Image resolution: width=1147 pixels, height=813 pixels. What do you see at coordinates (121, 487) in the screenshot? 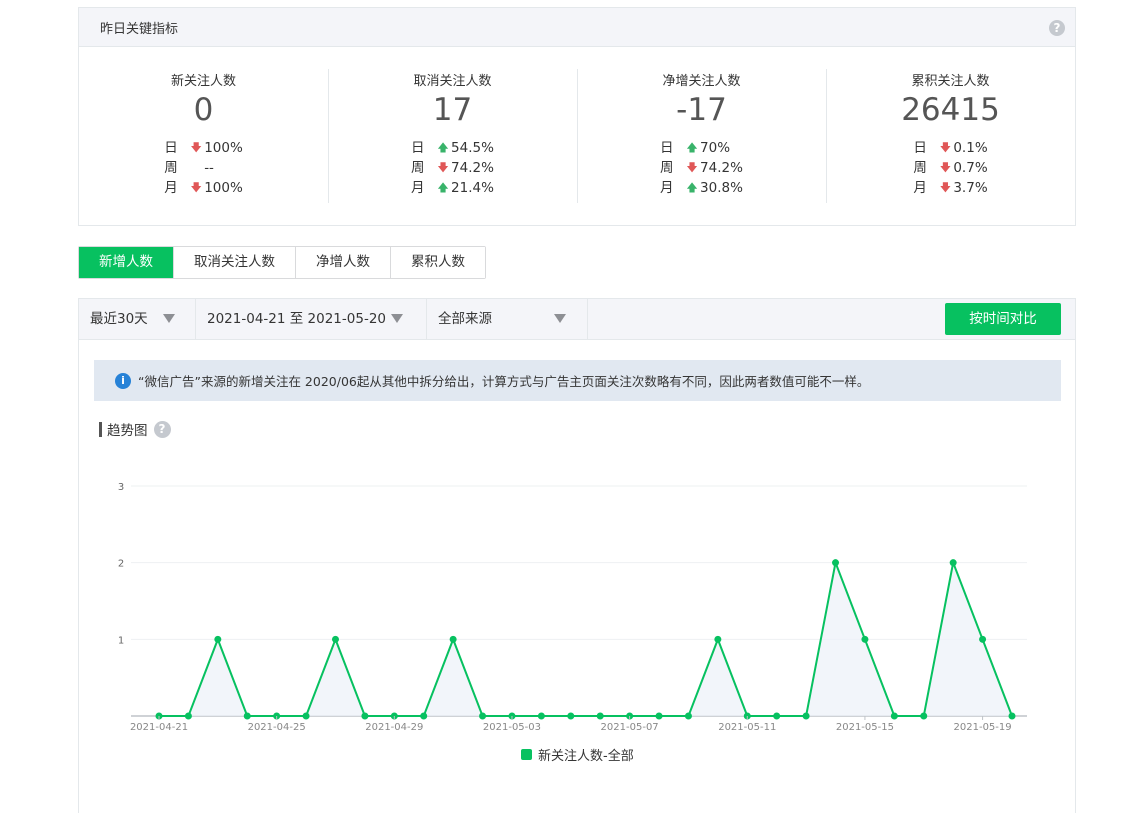
I see `y-tick-label: 3` at bounding box center [121, 487].